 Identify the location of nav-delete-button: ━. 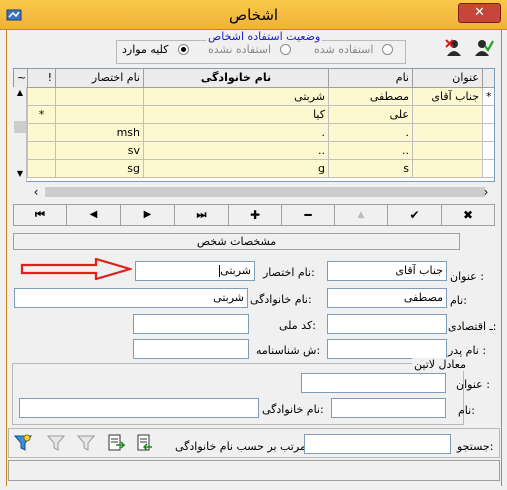
(308, 215).